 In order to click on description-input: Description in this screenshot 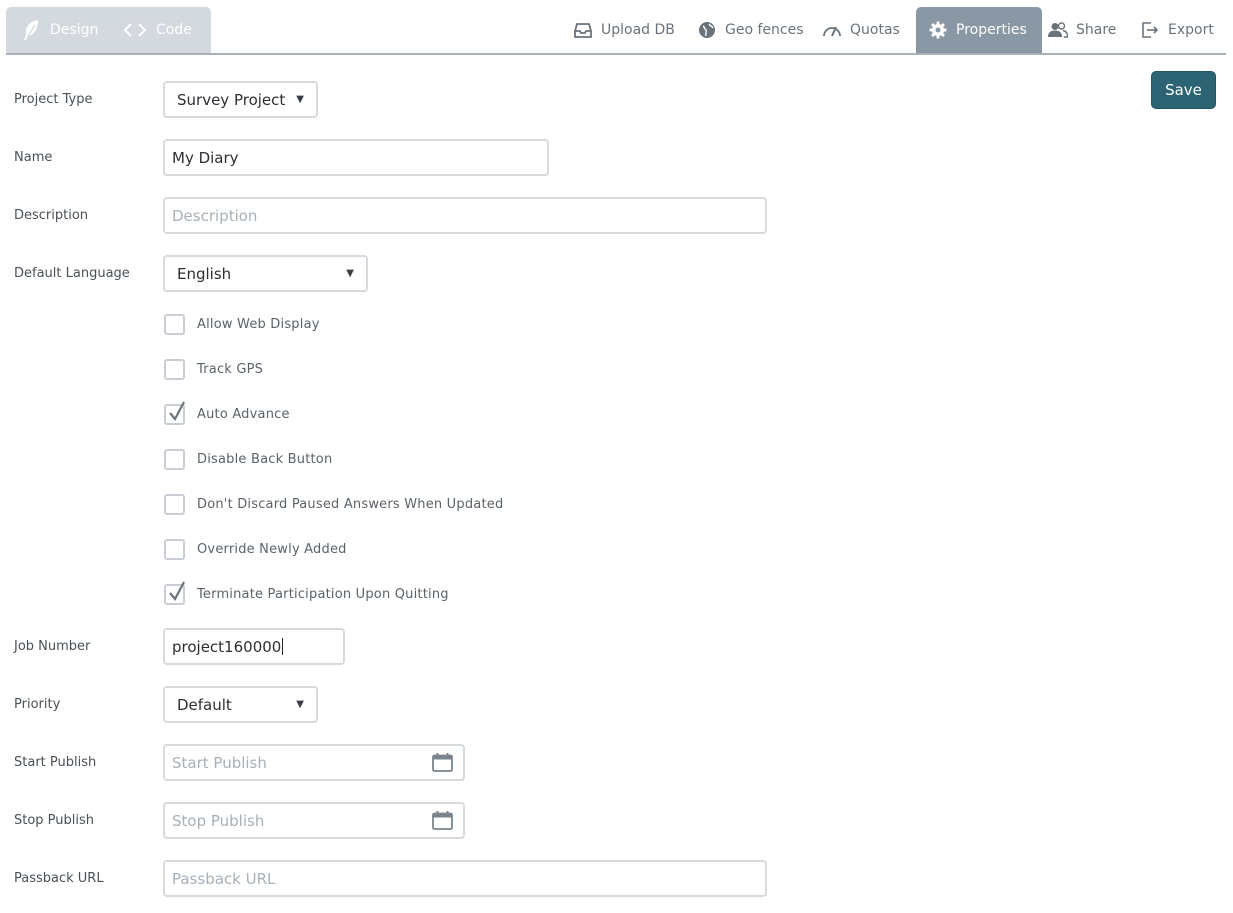, I will do `click(465, 215)`.